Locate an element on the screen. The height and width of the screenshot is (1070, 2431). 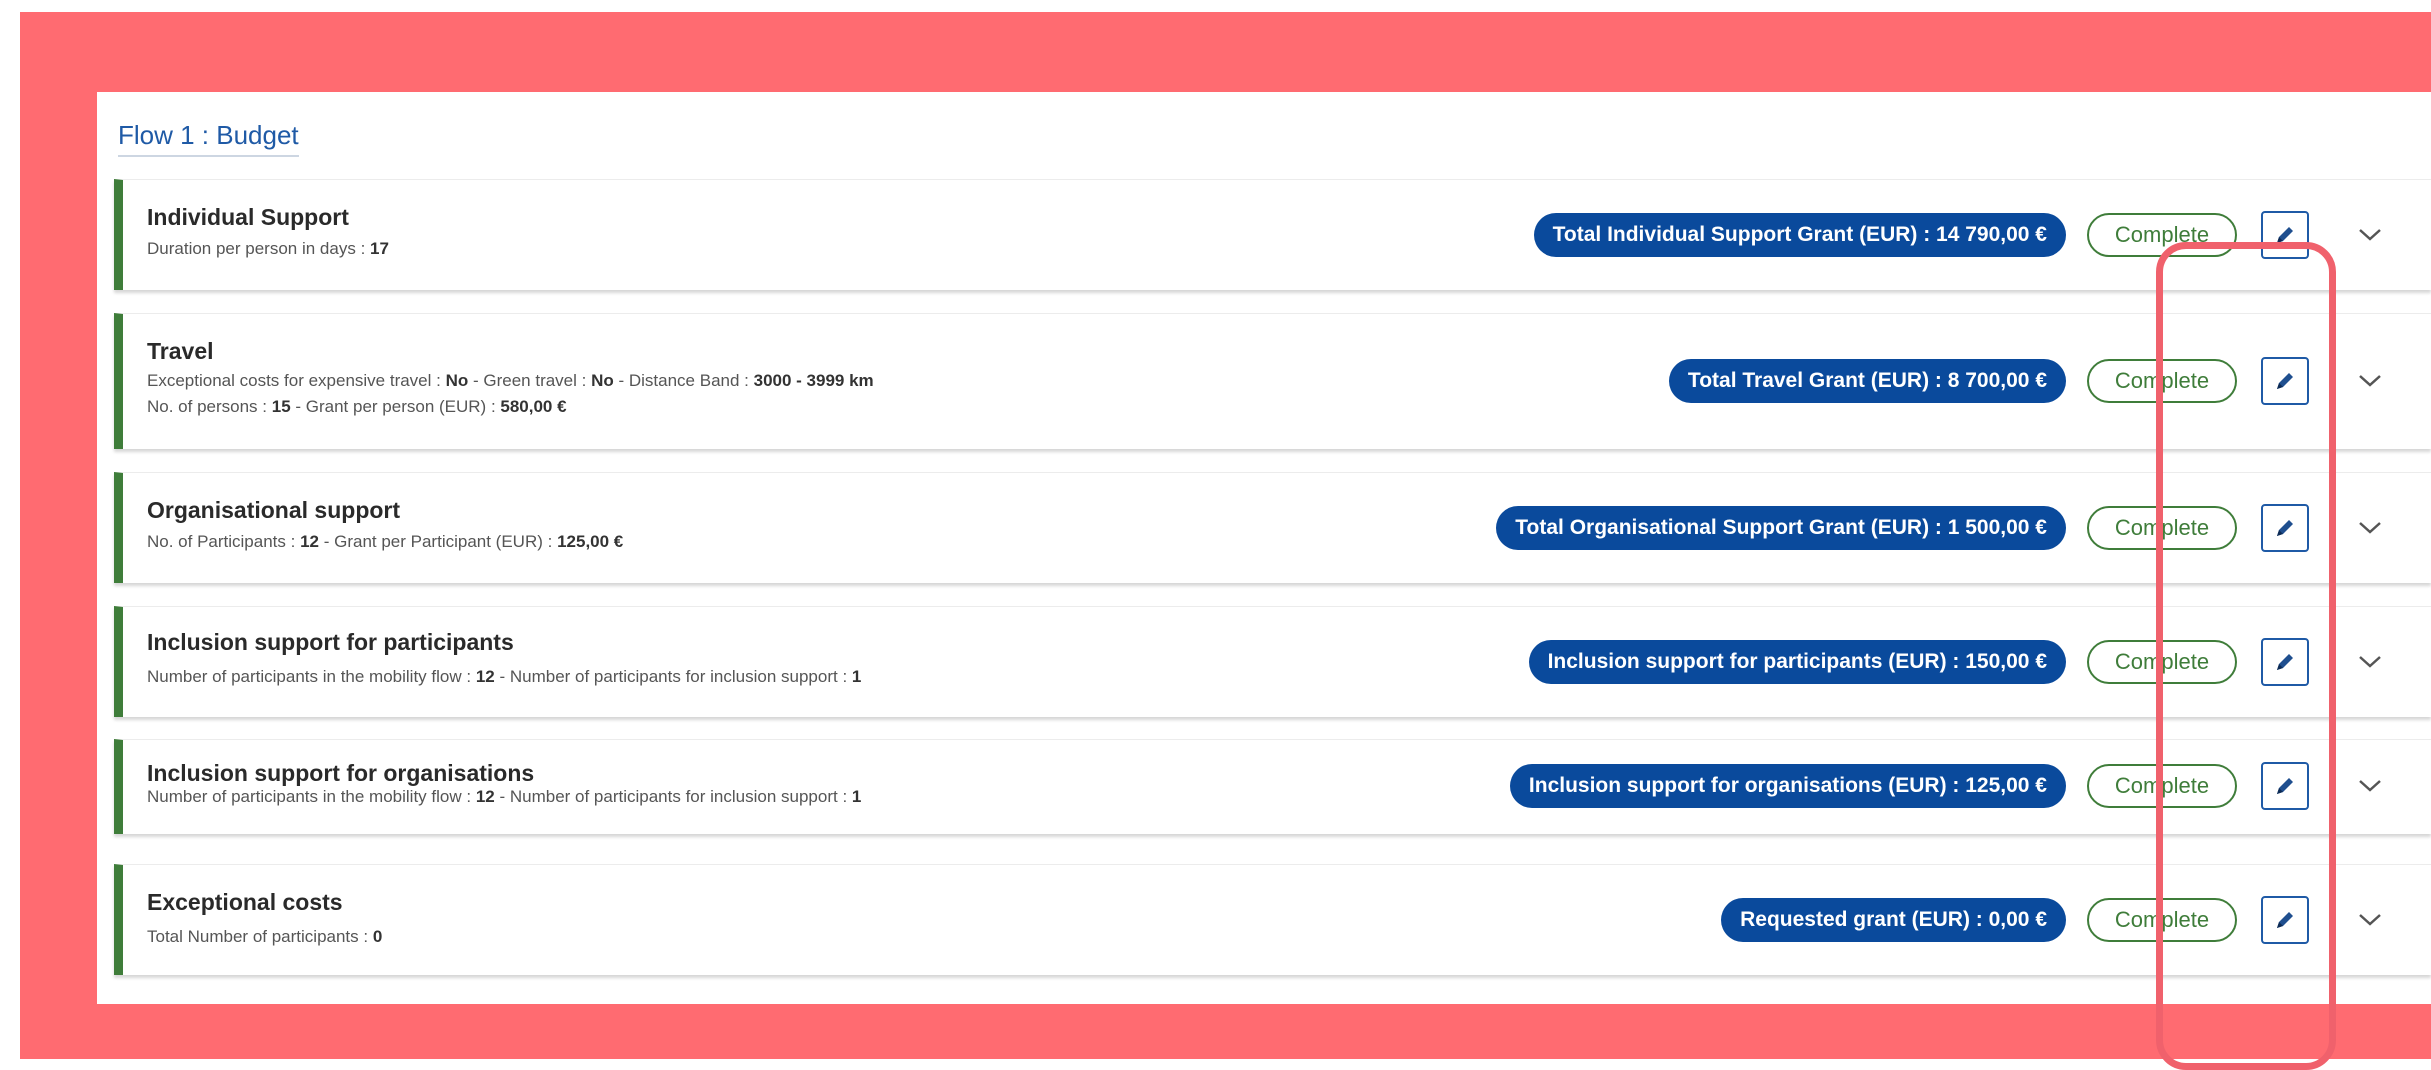
row-detail: Total Number of participants : 0 is located at coordinates (264, 937).